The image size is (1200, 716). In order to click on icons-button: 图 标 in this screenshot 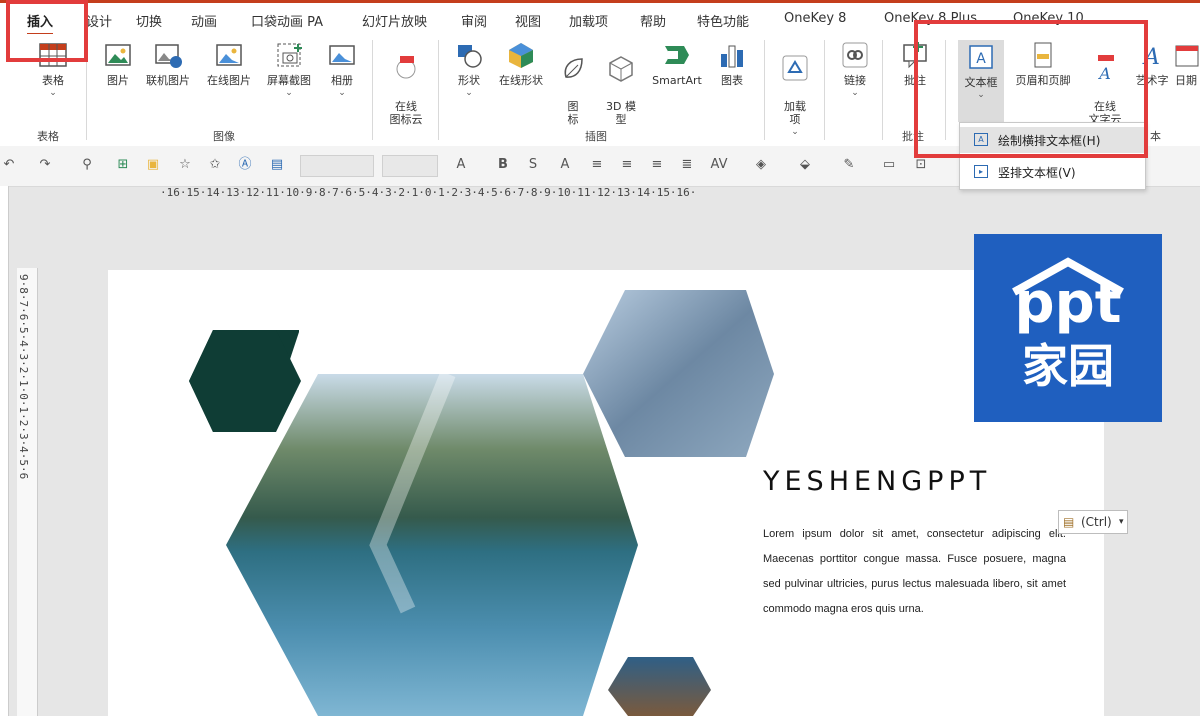, I will do `click(573, 83)`.